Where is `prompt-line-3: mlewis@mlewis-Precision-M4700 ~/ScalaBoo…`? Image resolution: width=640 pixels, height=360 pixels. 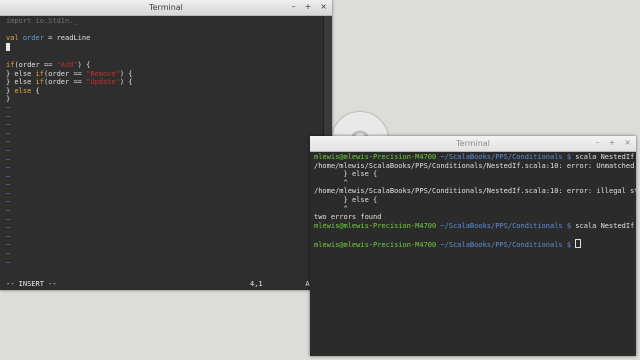
prompt-line-3: mlewis@mlewis-Precision-M4700 ~/ScalaBoo… is located at coordinates (475, 244).